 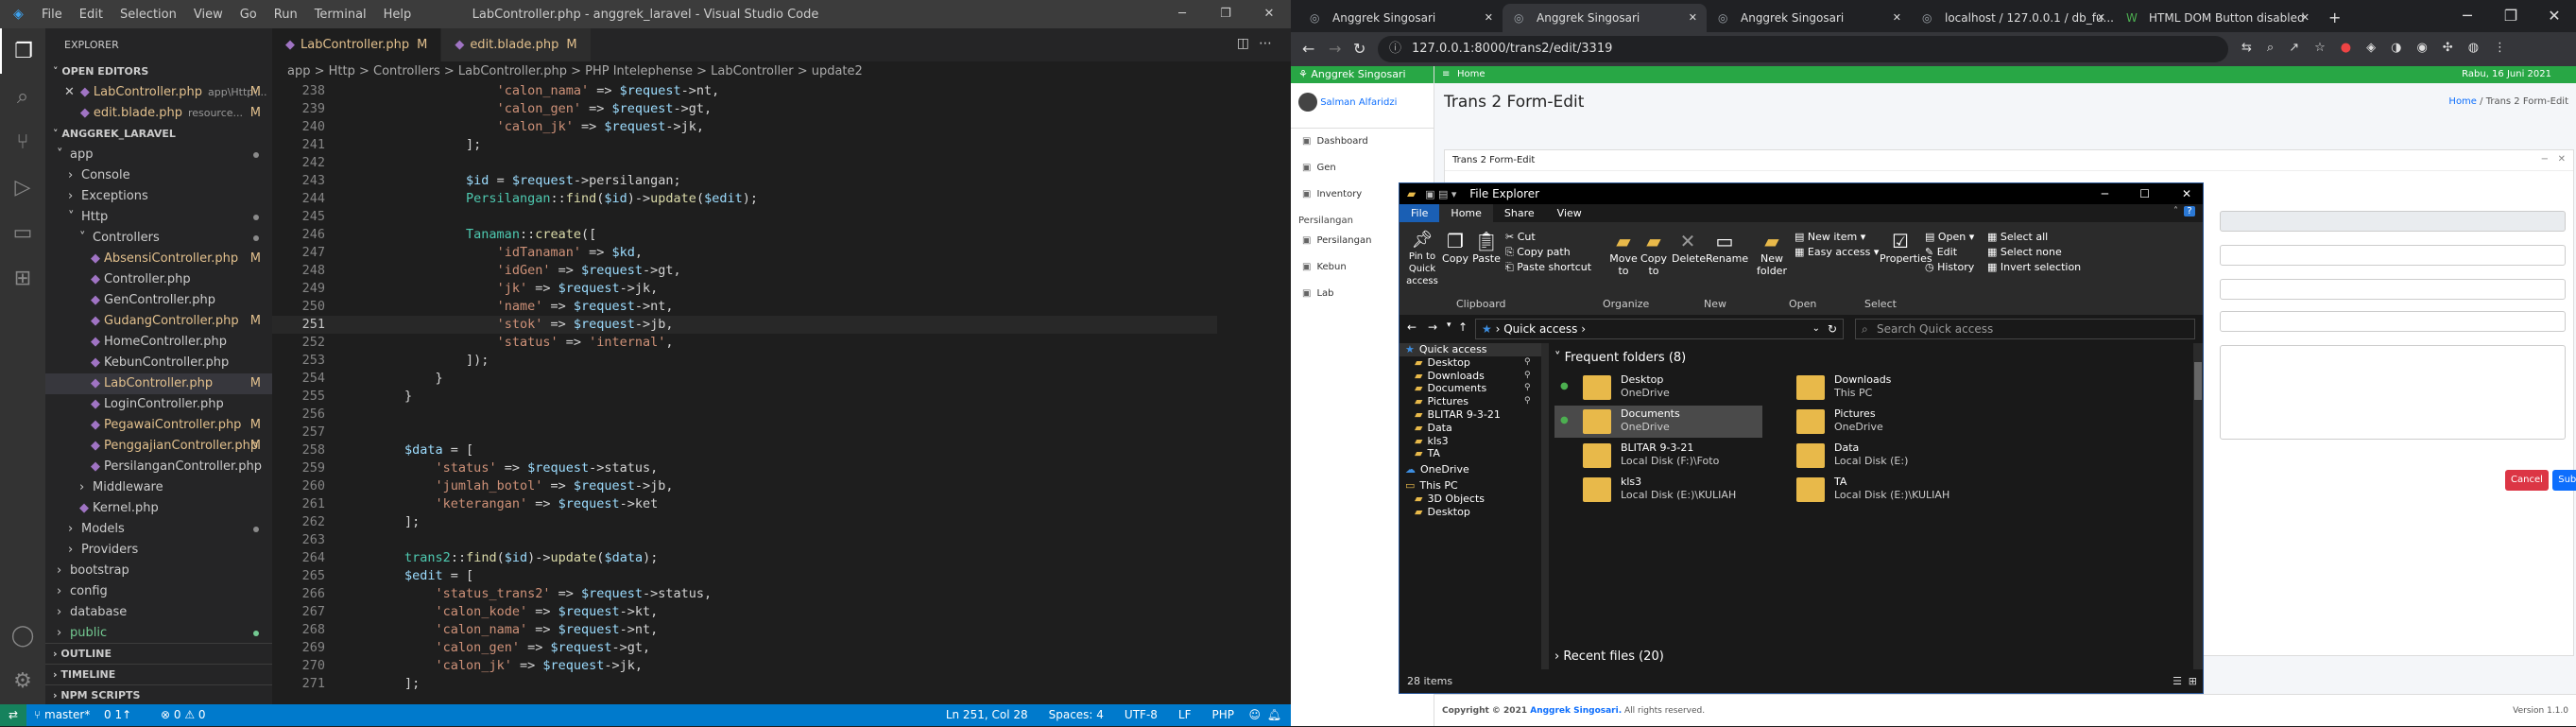 What do you see at coordinates (1446, 74) in the screenshot?
I see `menu-toggle-icon: ≡` at bounding box center [1446, 74].